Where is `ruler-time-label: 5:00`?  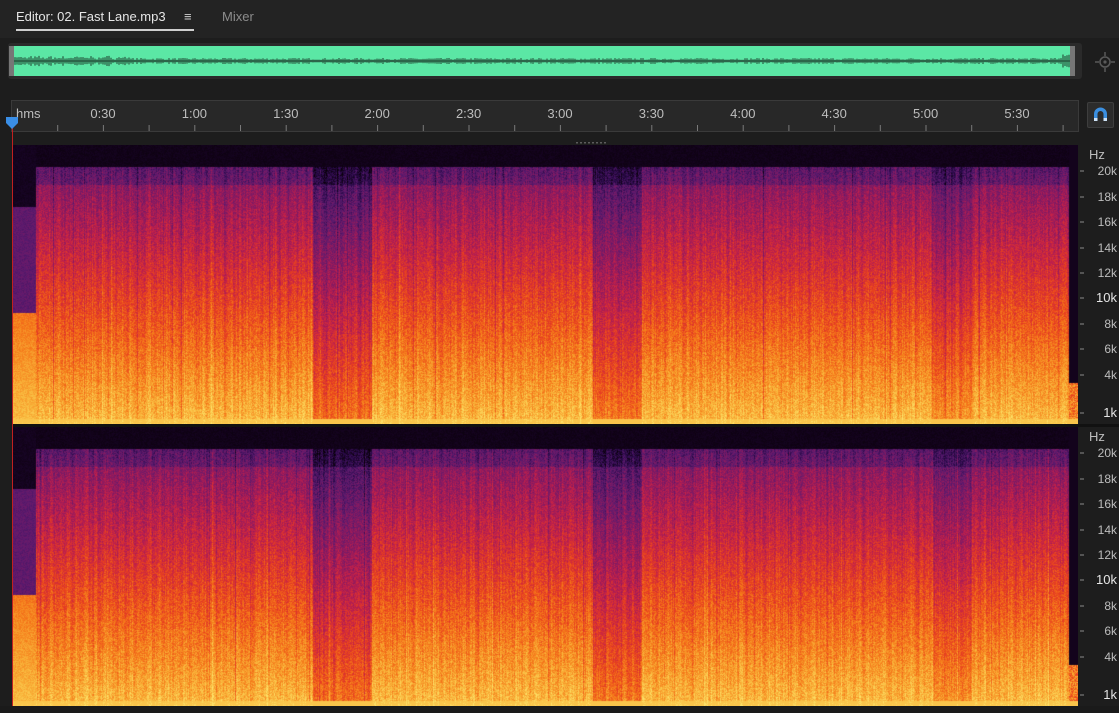 ruler-time-label: 5:00 is located at coordinates (925, 113).